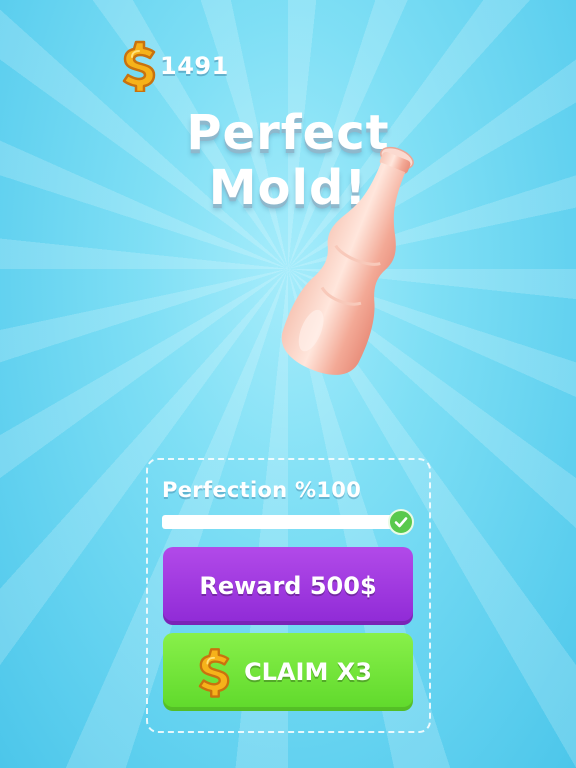 The image size is (576, 768). I want to click on reward-button-label: Reward 500$, so click(288, 586).